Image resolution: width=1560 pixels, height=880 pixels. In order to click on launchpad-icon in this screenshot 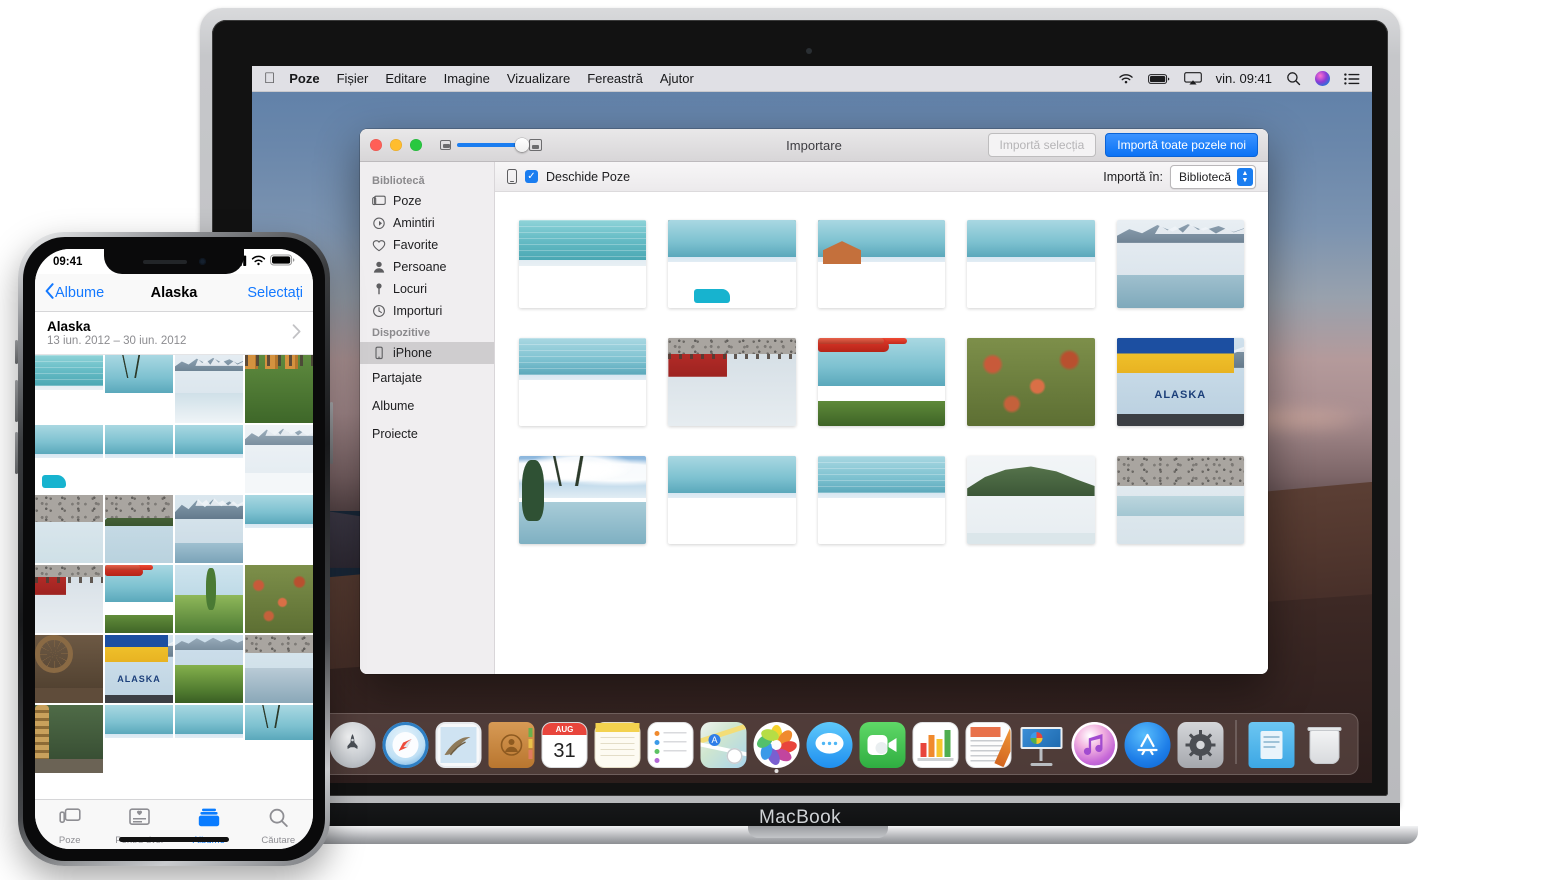, I will do `click(352, 745)`.